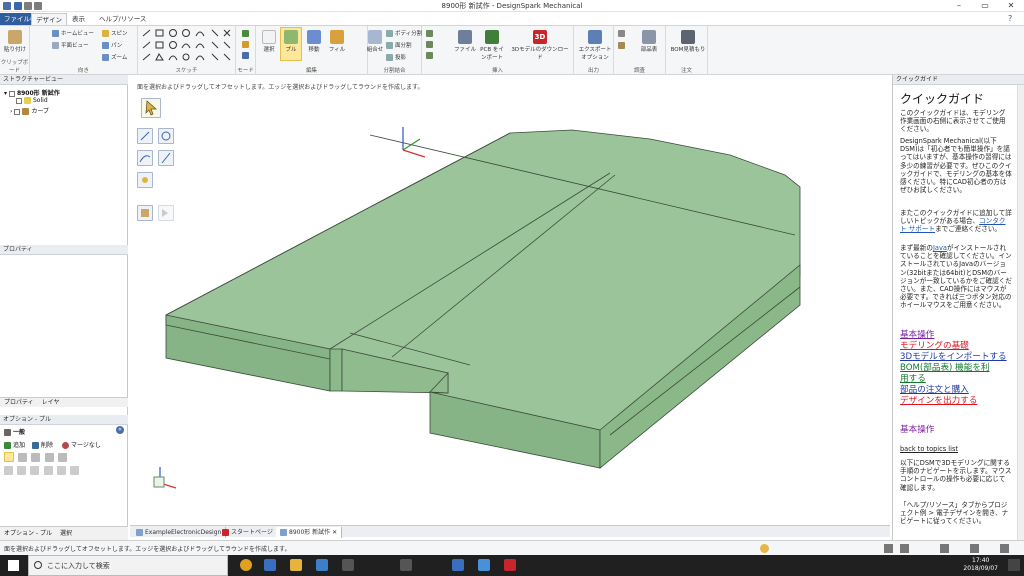 The image size is (1024, 576). Describe the element at coordinates (42, 444) in the screenshot. I see `option-remove: 削除` at that location.